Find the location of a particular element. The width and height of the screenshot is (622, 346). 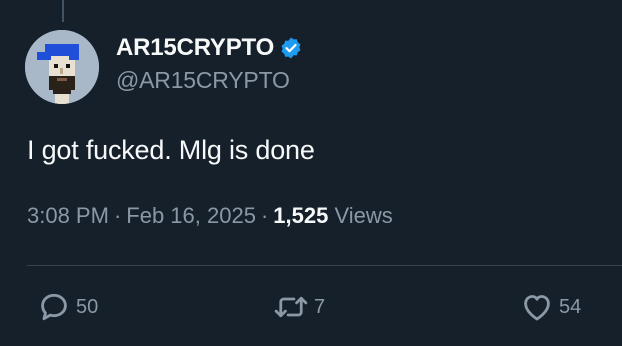

reply-bubble-icon is located at coordinates (54, 307).